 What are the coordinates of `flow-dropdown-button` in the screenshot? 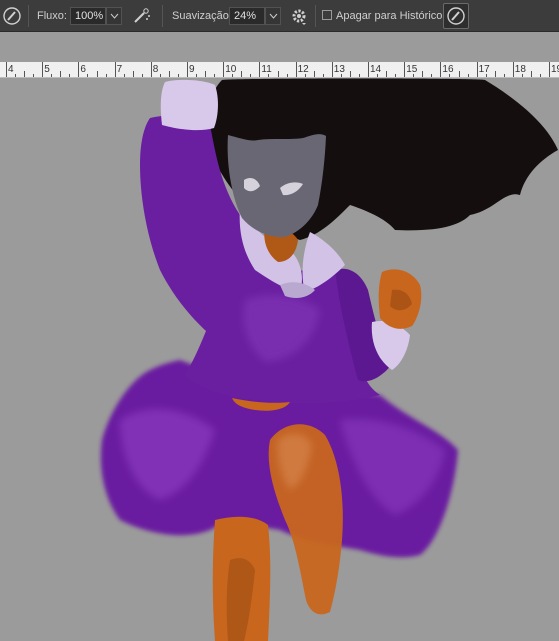 It's located at (114, 16).